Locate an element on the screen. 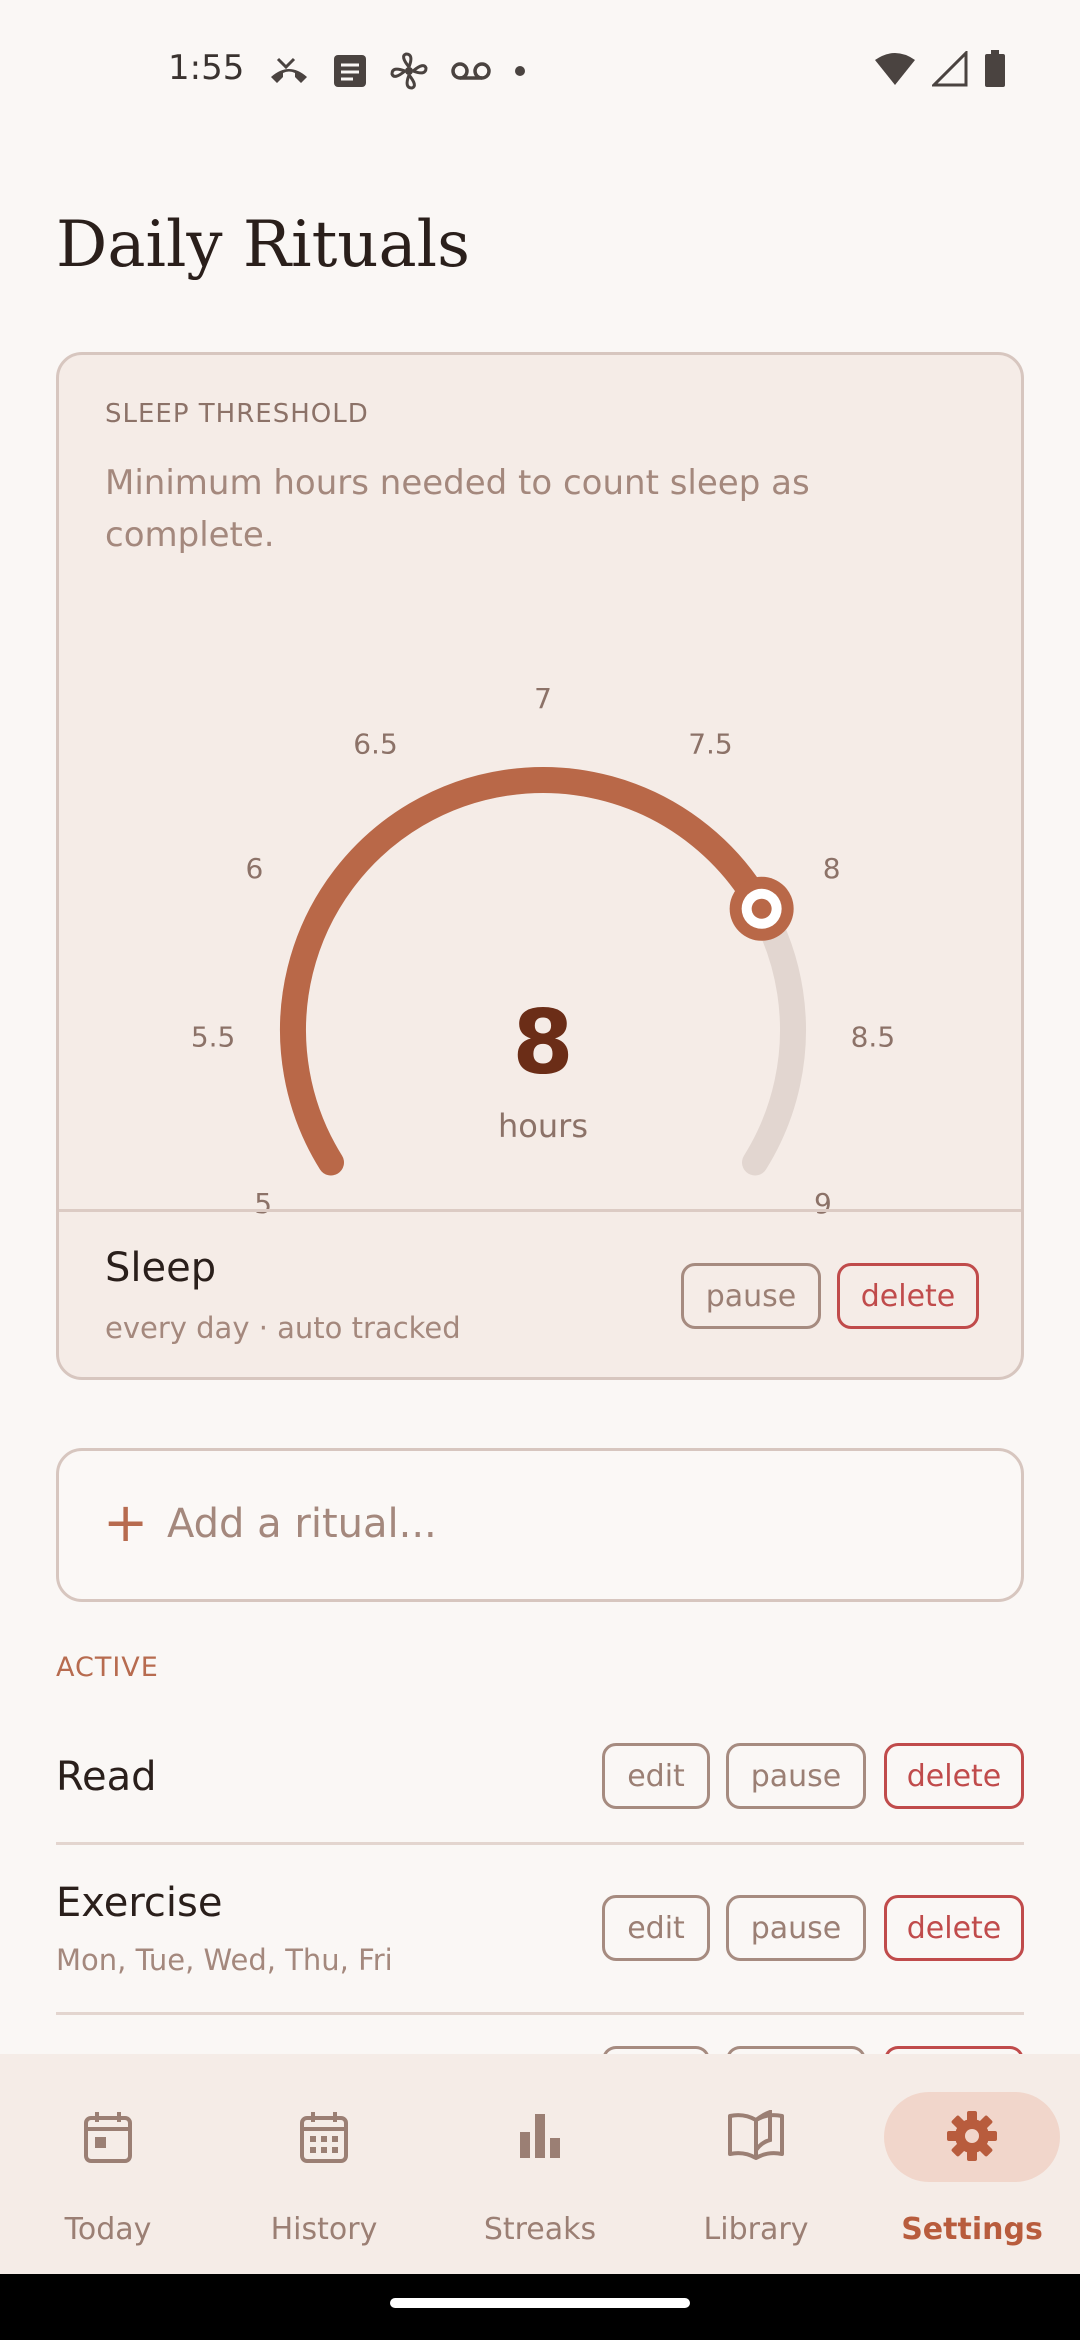 The image size is (1080, 2340). ritual-name: Exercise is located at coordinates (139, 1903).